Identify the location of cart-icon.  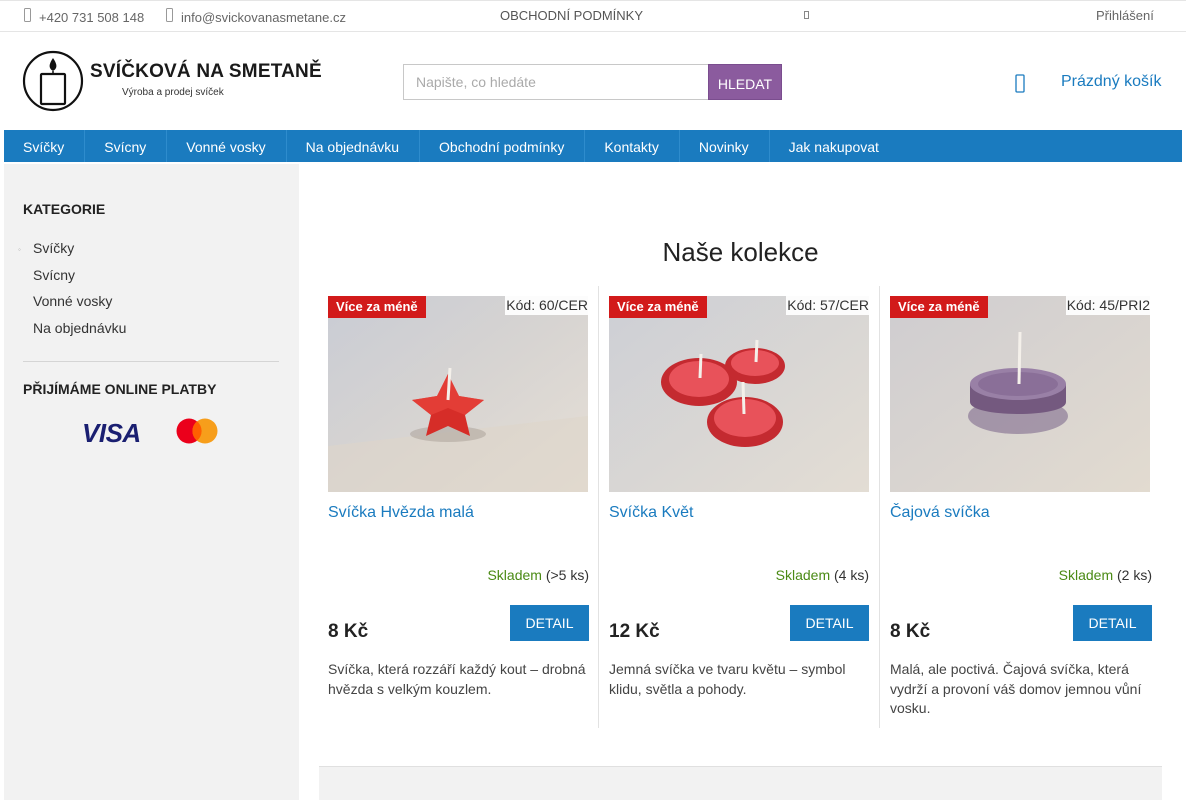
(1020, 82).